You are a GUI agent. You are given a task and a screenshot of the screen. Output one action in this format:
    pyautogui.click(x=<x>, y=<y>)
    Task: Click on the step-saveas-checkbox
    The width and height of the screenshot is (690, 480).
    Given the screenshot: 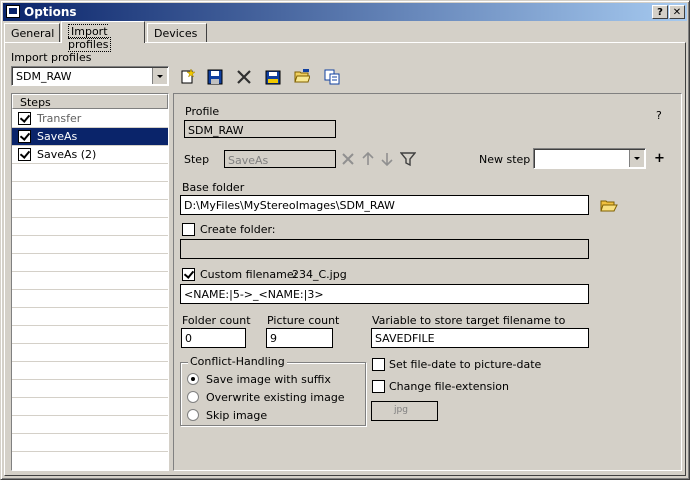 What is the action you would take?
    pyautogui.click(x=24, y=136)
    